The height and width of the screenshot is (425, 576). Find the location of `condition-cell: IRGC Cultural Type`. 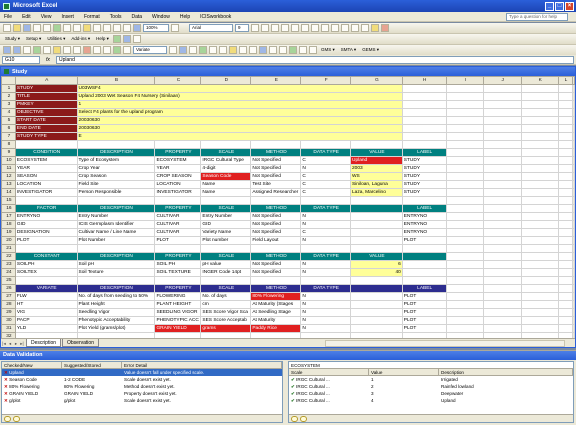

condition-cell: IRGC Cultural Type is located at coordinates (226, 160).